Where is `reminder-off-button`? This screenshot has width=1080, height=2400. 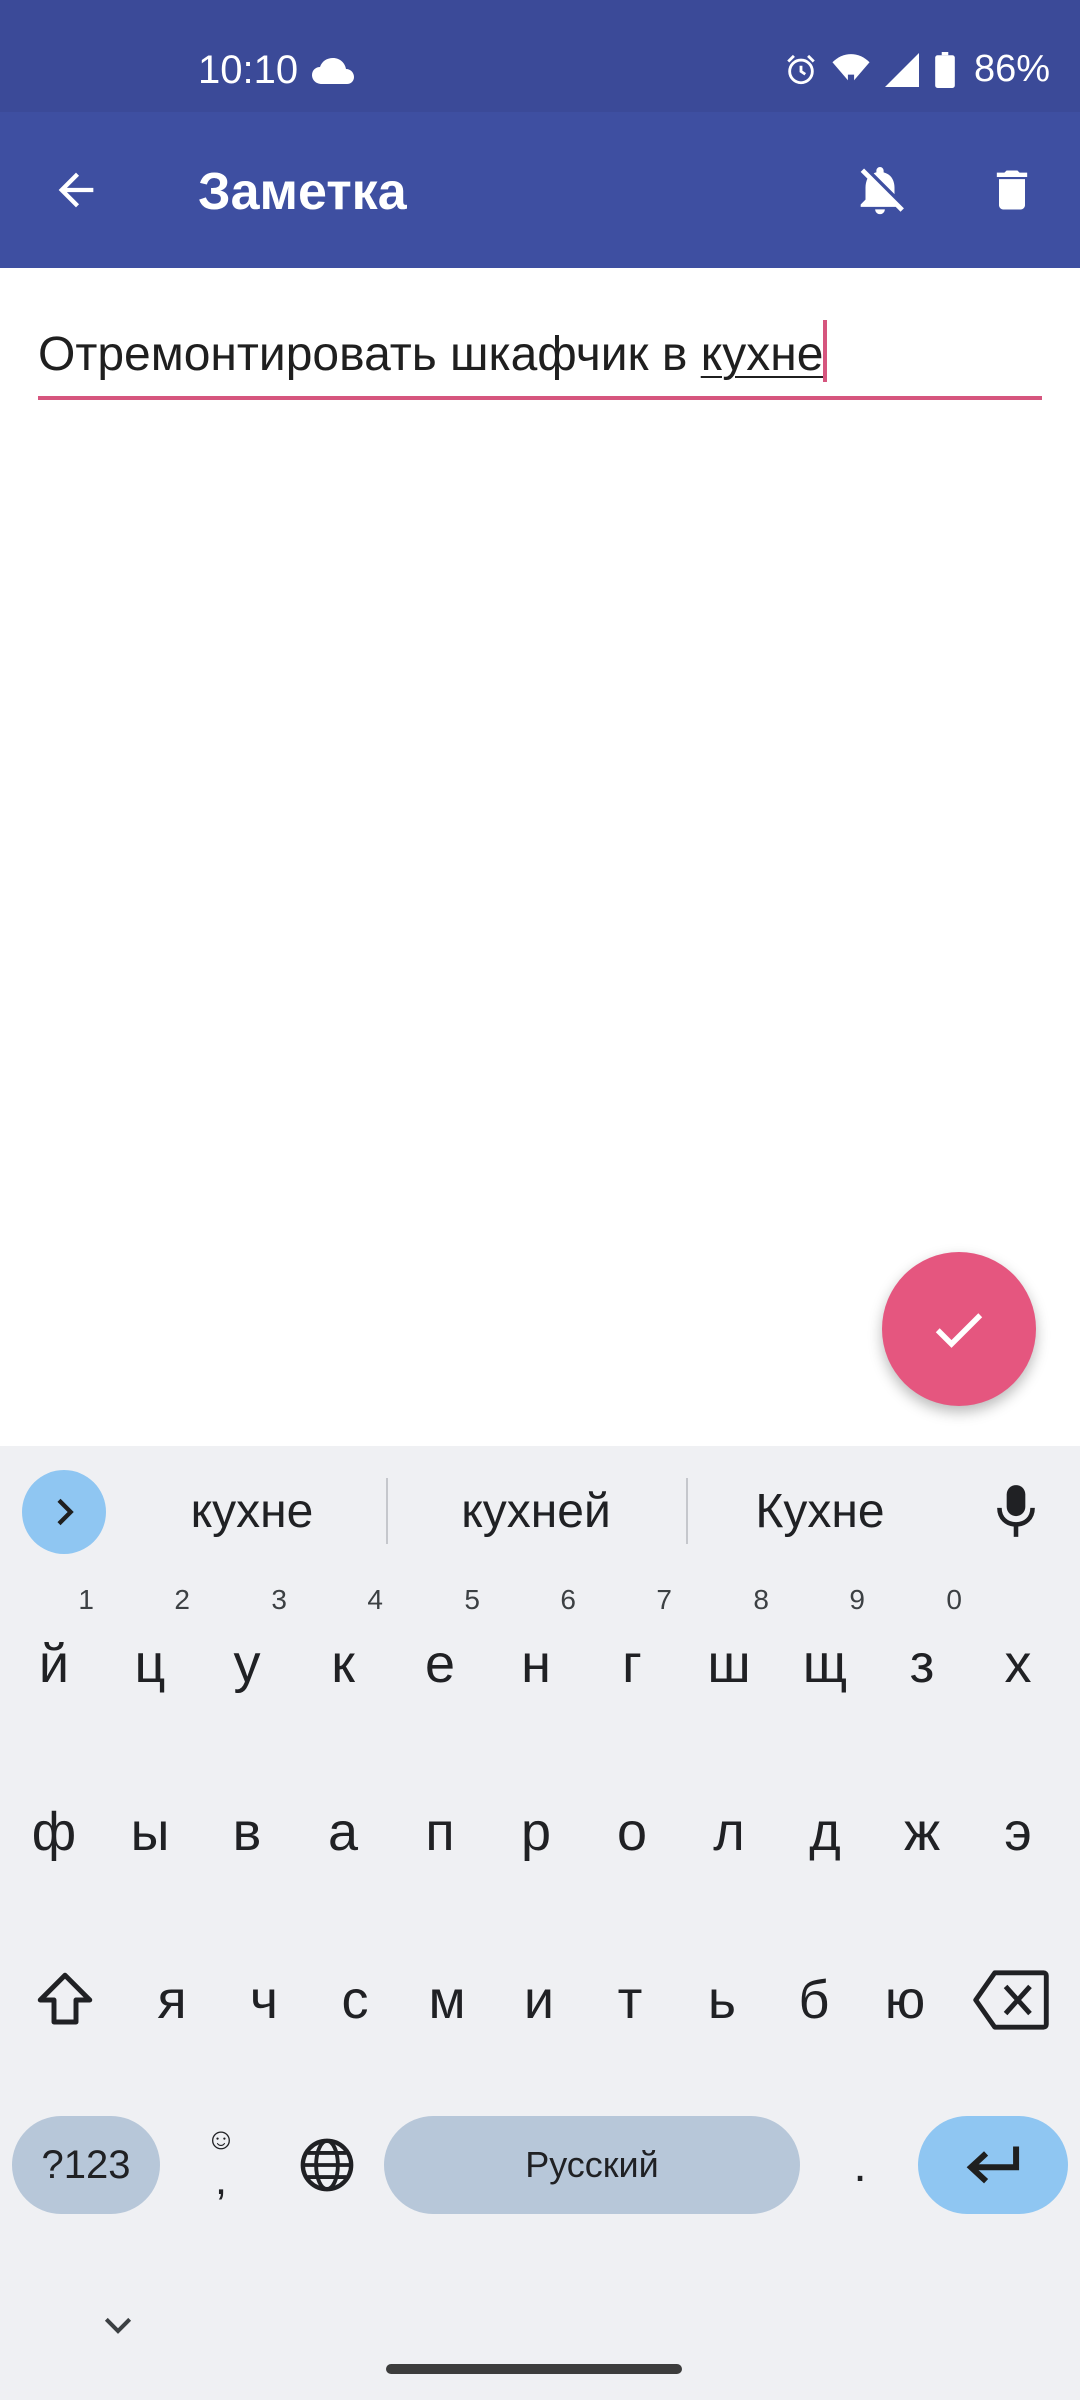 reminder-off-button is located at coordinates (880, 190).